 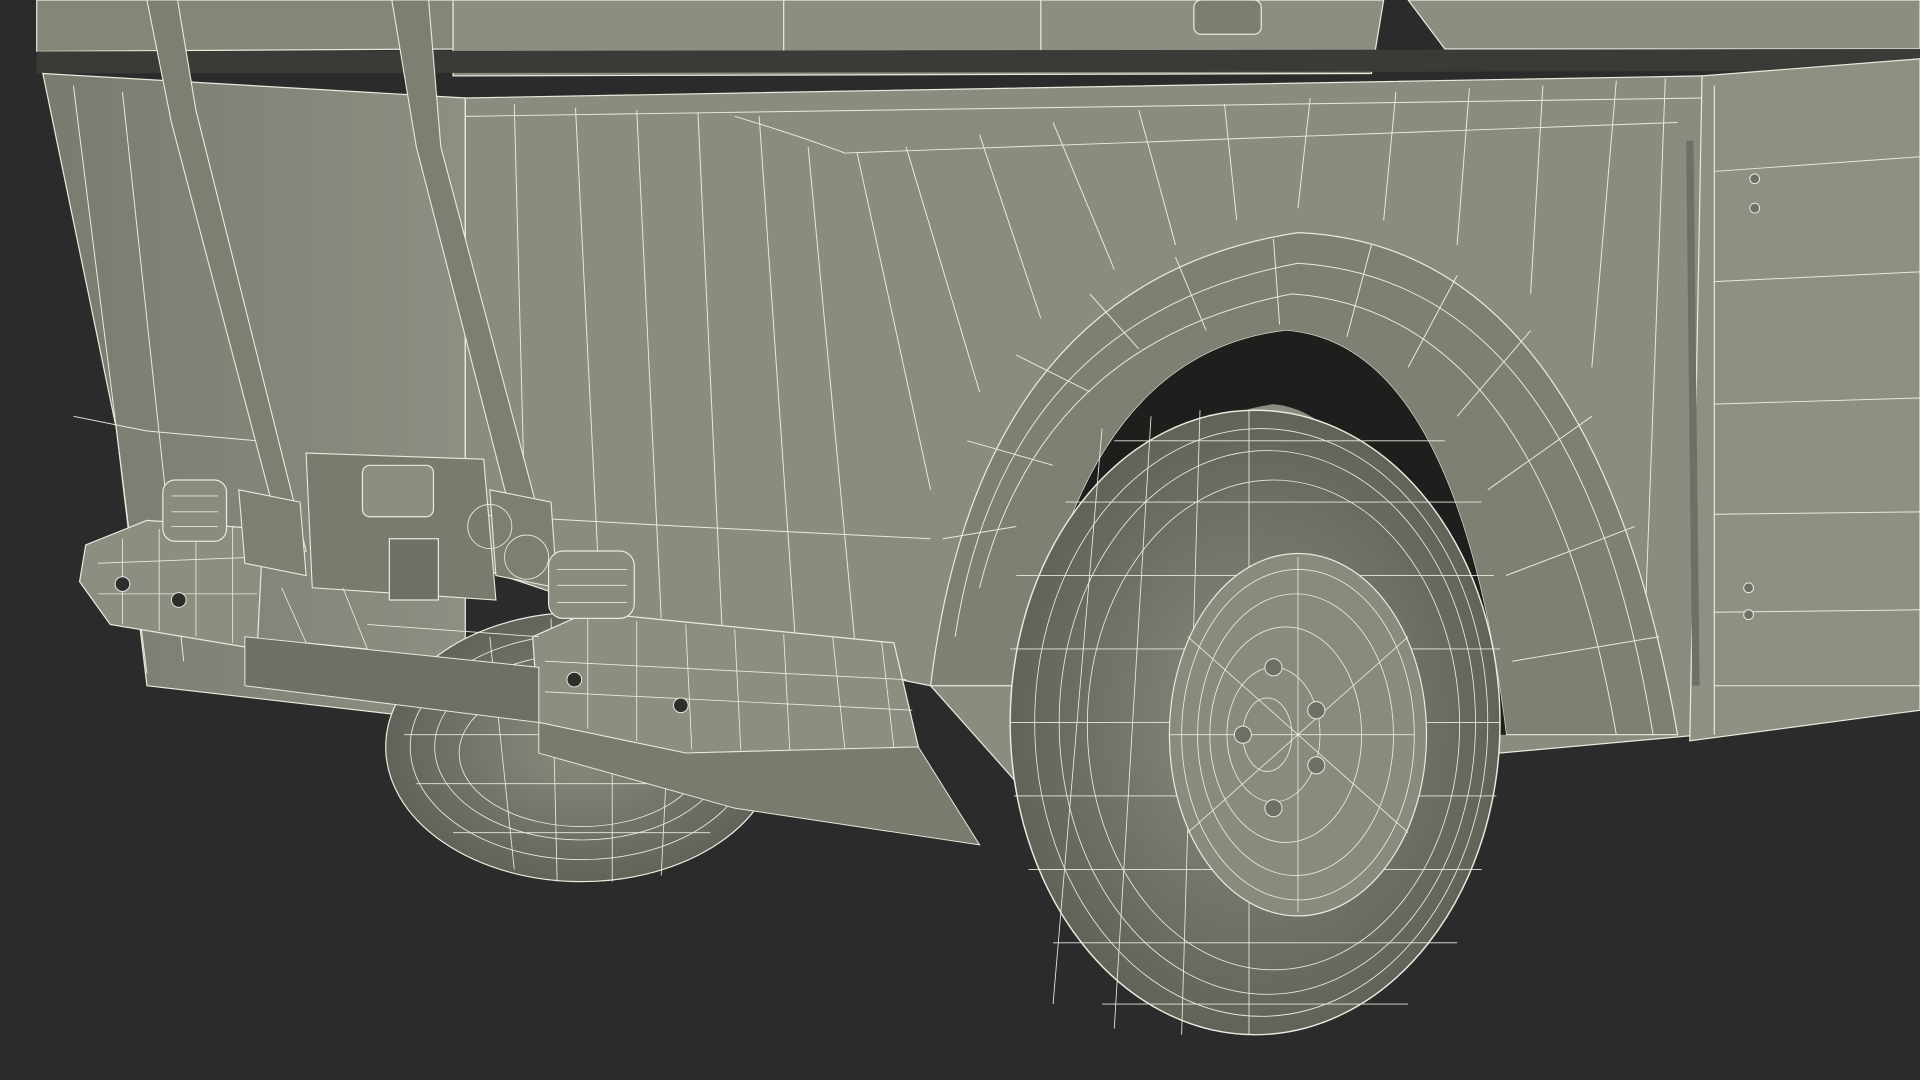 What do you see at coordinates (978, 38) in the screenshot?
I see `upper-compartments` at bounding box center [978, 38].